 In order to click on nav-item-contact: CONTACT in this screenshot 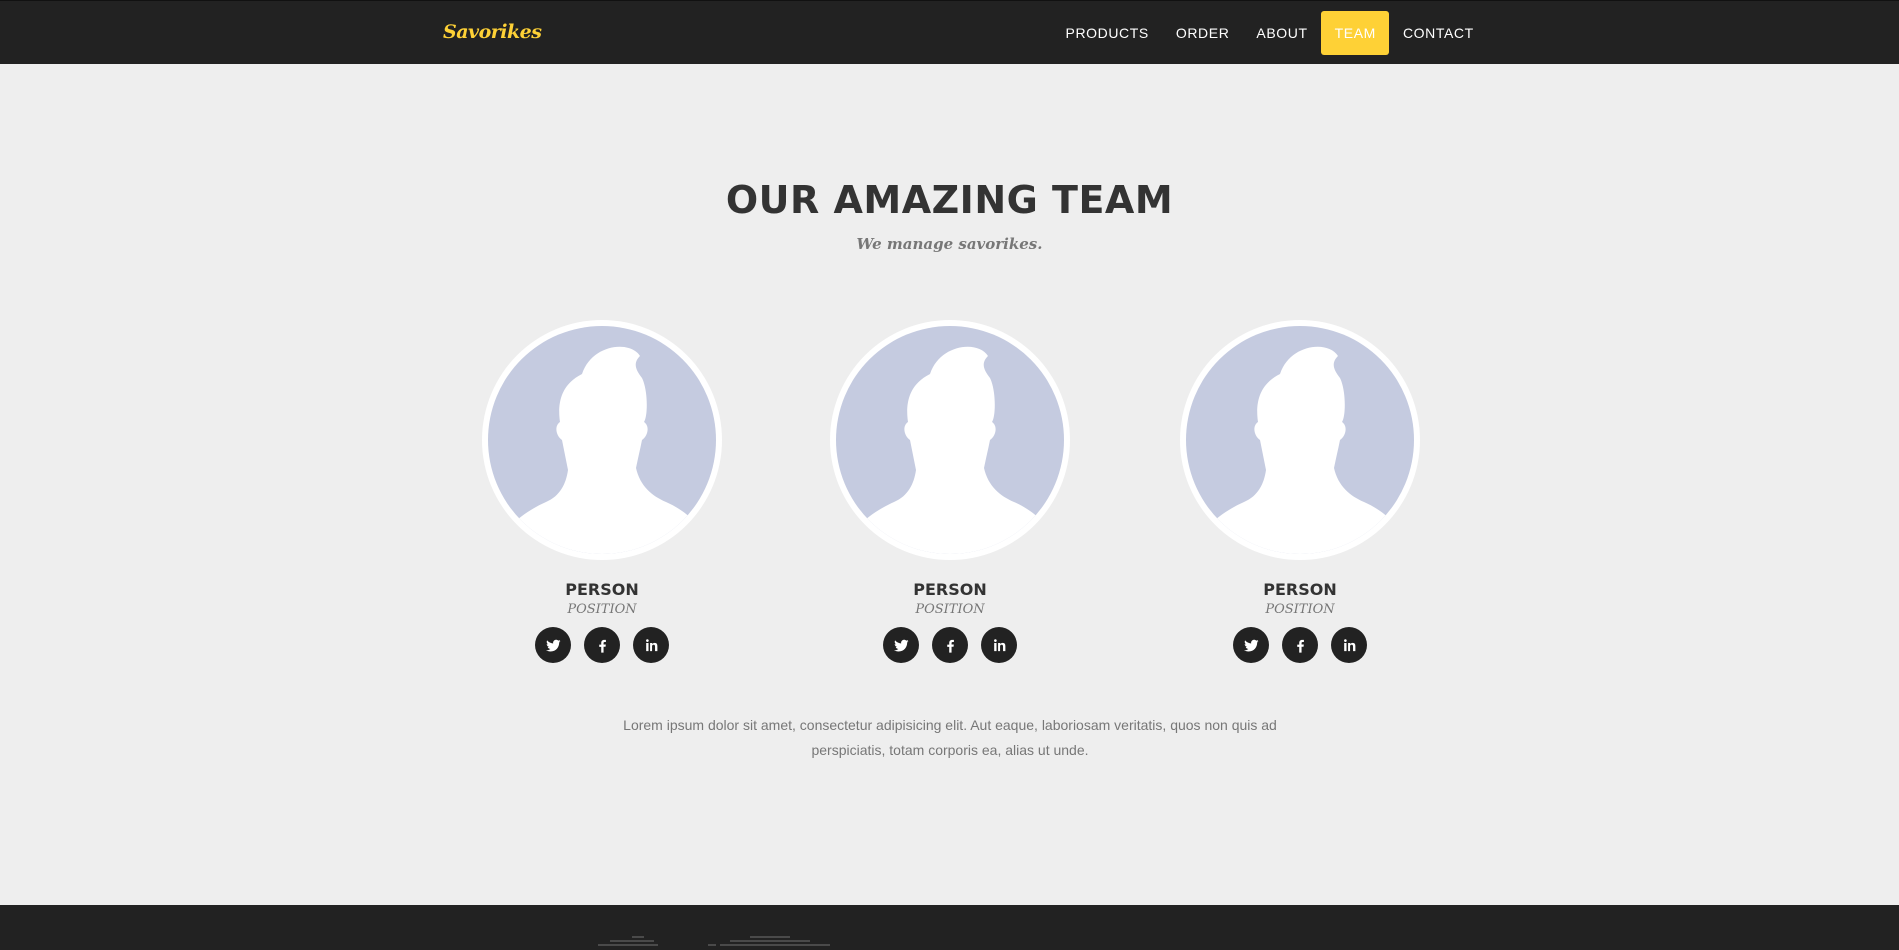, I will do `click(1438, 33)`.